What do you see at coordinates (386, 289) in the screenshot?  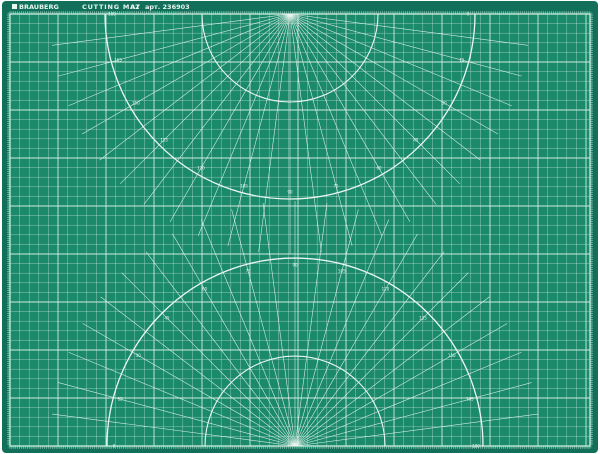 I see `lower-angle-label: 120` at bounding box center [386, 289].